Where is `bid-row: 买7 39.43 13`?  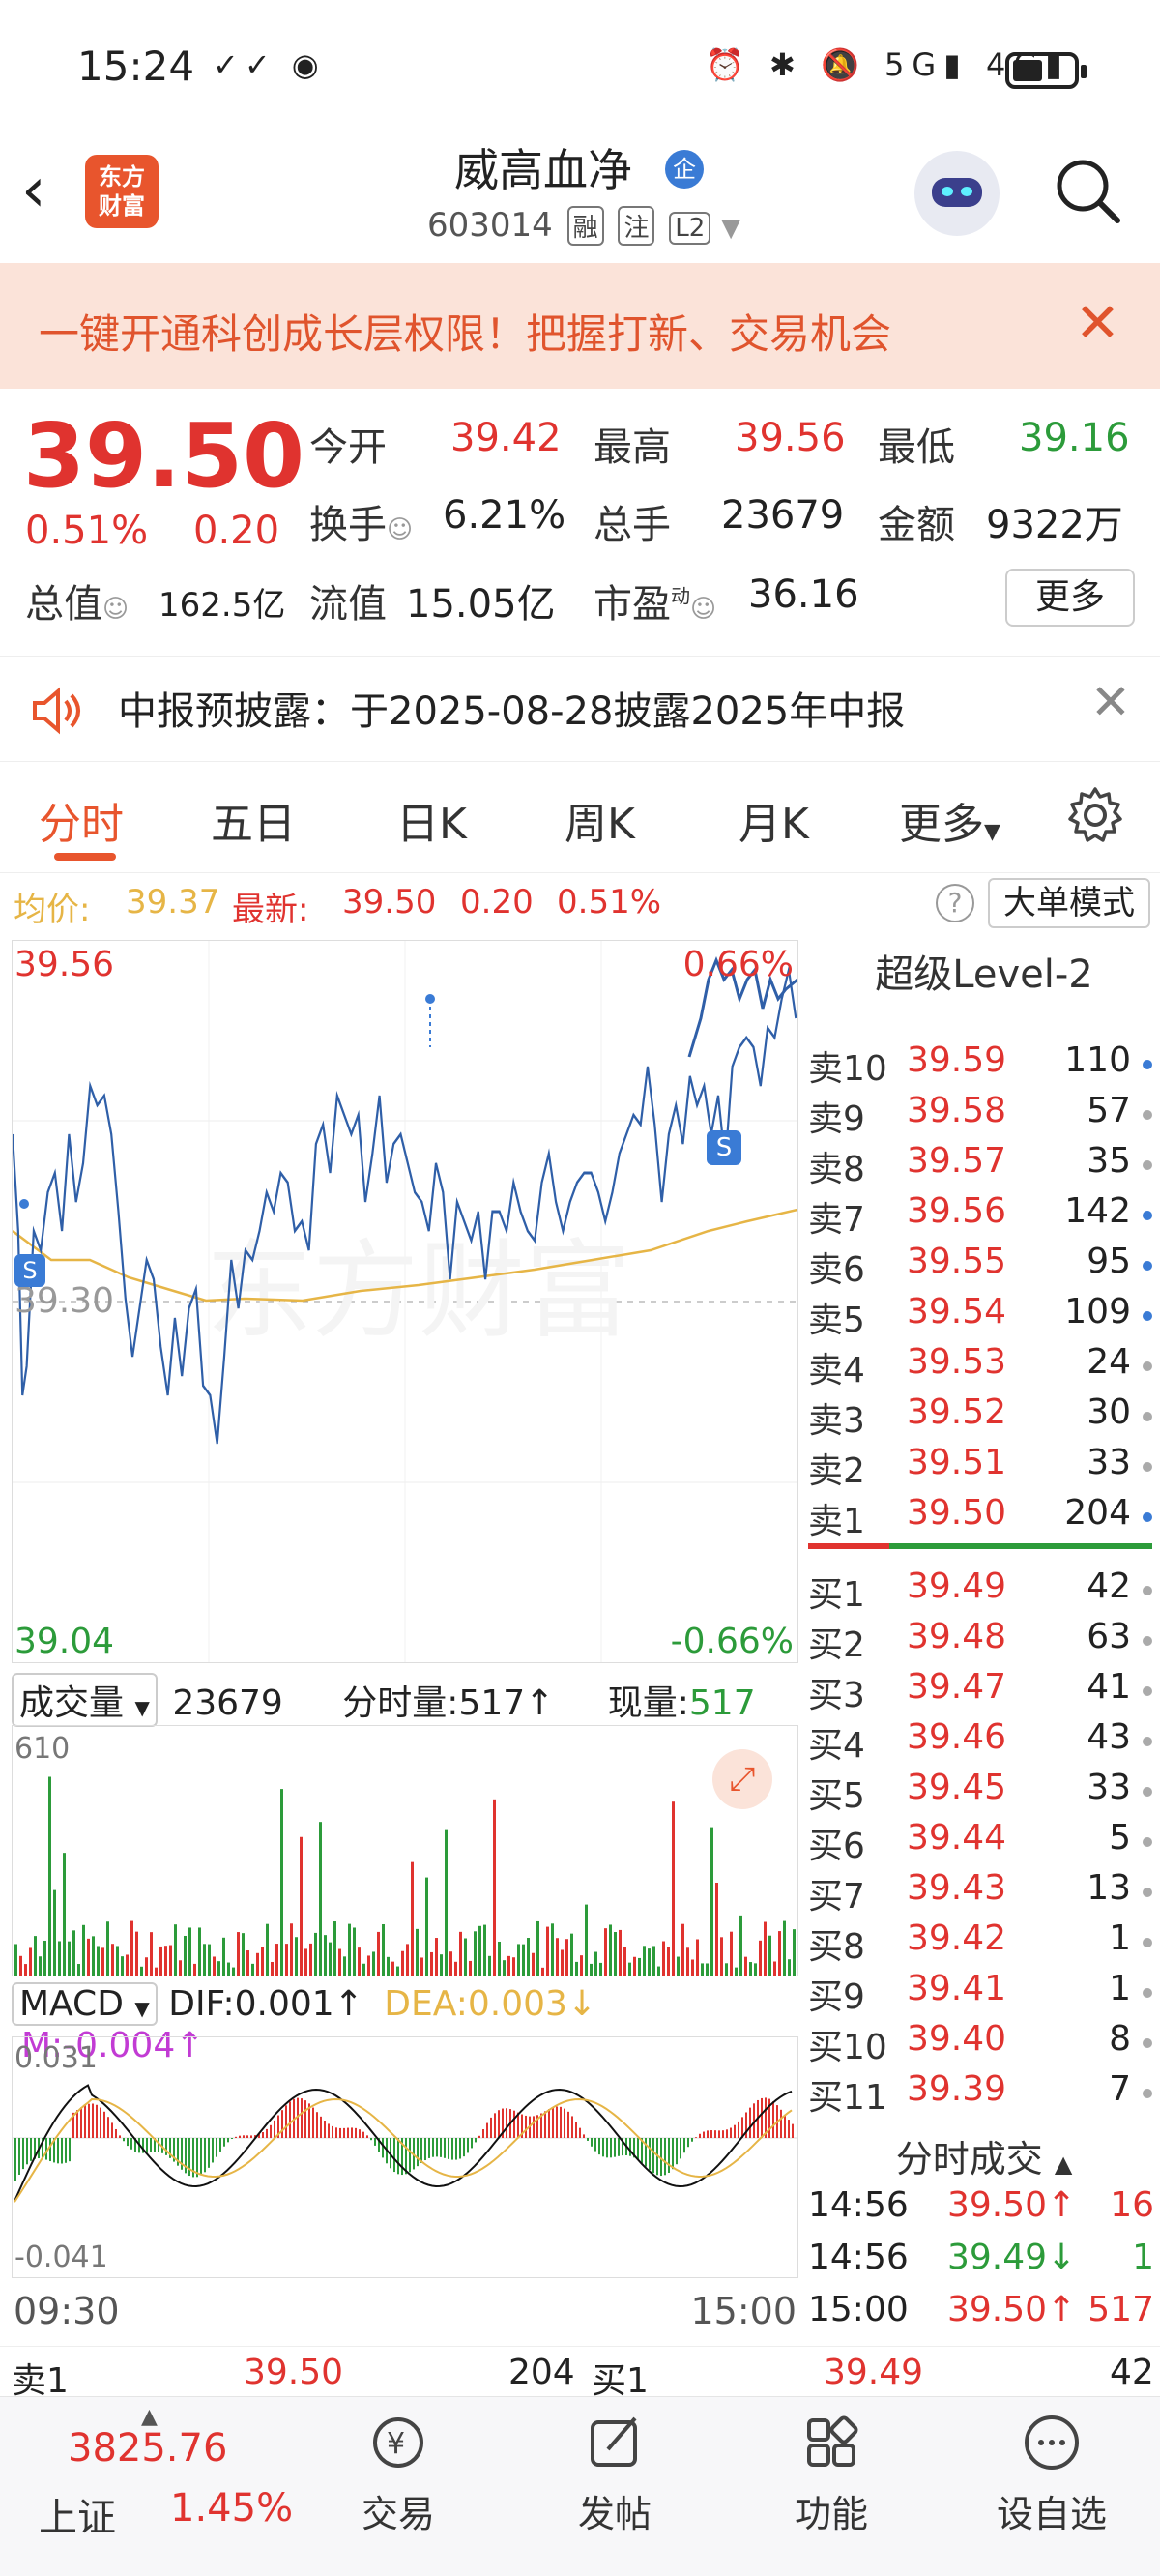
bid-row: 买7 39.43 13 is located at coordinates (984, 1893).